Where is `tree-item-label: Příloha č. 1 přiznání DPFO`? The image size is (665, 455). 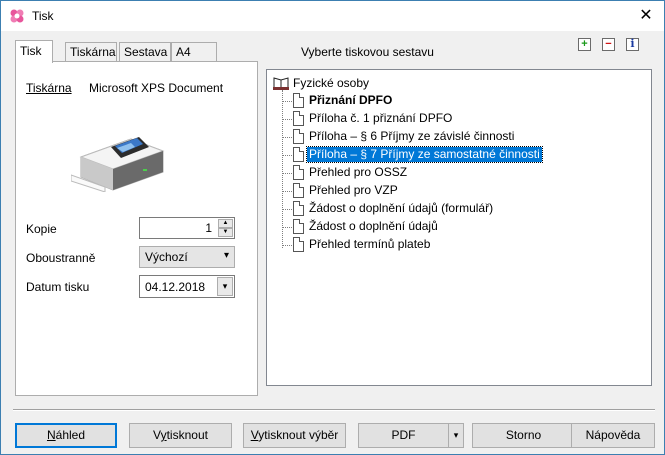
tree-item-label: Příloha č. 1 přiznání DPFO is located at coordinates (381, 118).